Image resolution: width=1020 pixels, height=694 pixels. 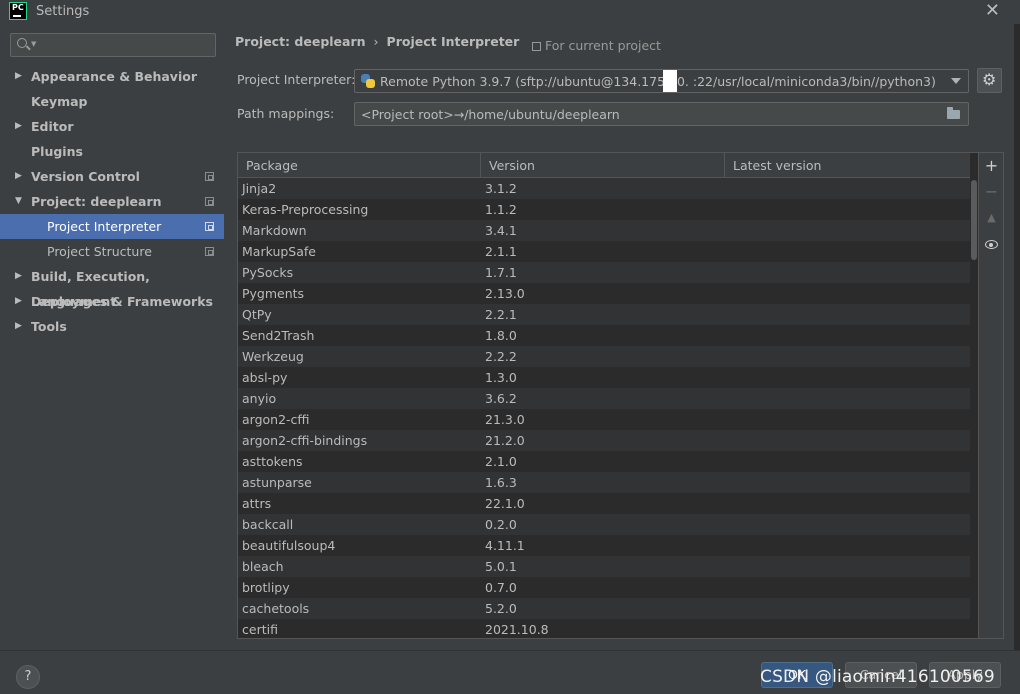 I want to click on interpreter-settings-button: ⚙, so click(x=989, y=80).